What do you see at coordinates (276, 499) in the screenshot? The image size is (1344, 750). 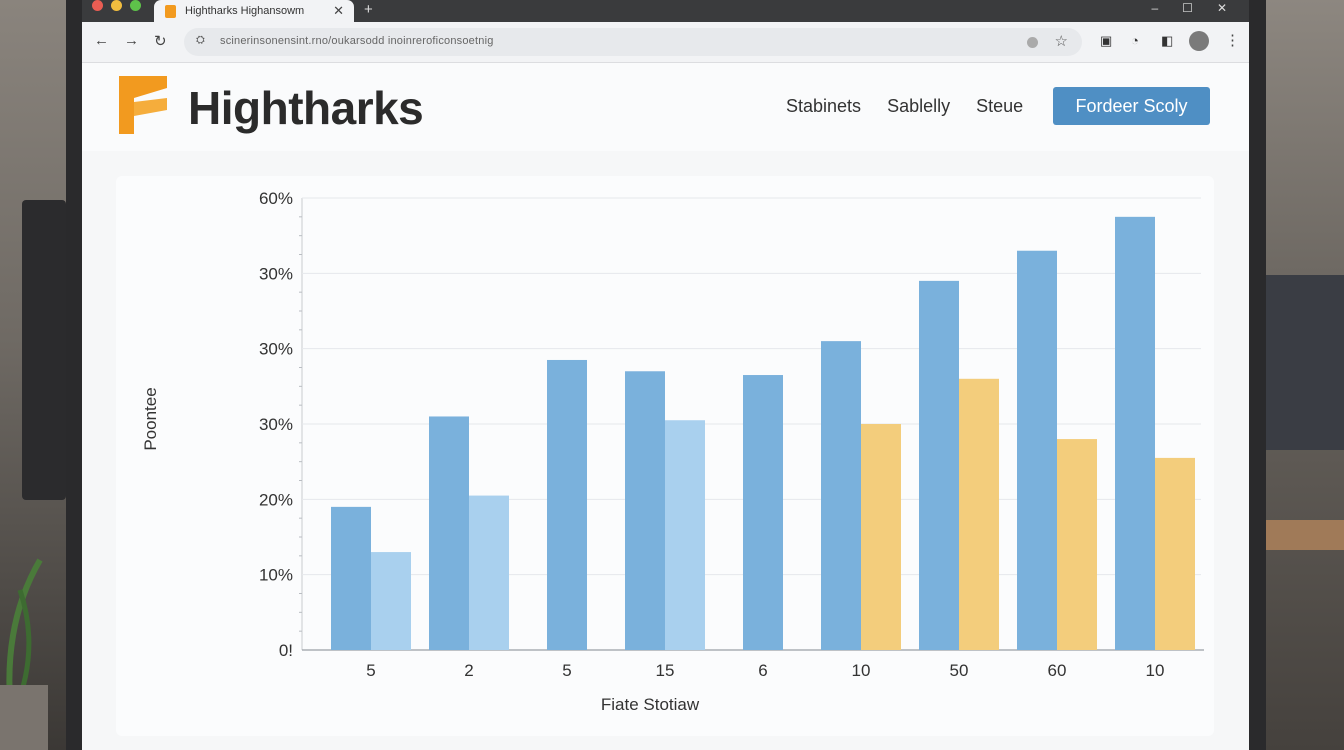 I see `y-tick-label: 20%` at bounding box center [276, 499].